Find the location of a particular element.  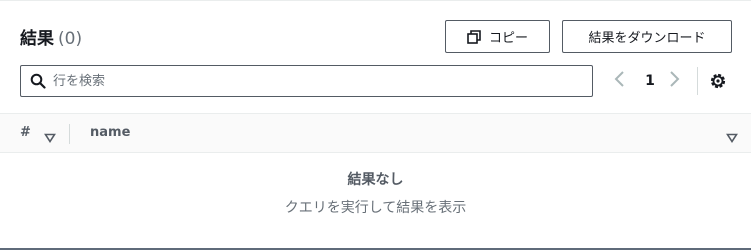

column-divider is located at coordinates (69, 134).